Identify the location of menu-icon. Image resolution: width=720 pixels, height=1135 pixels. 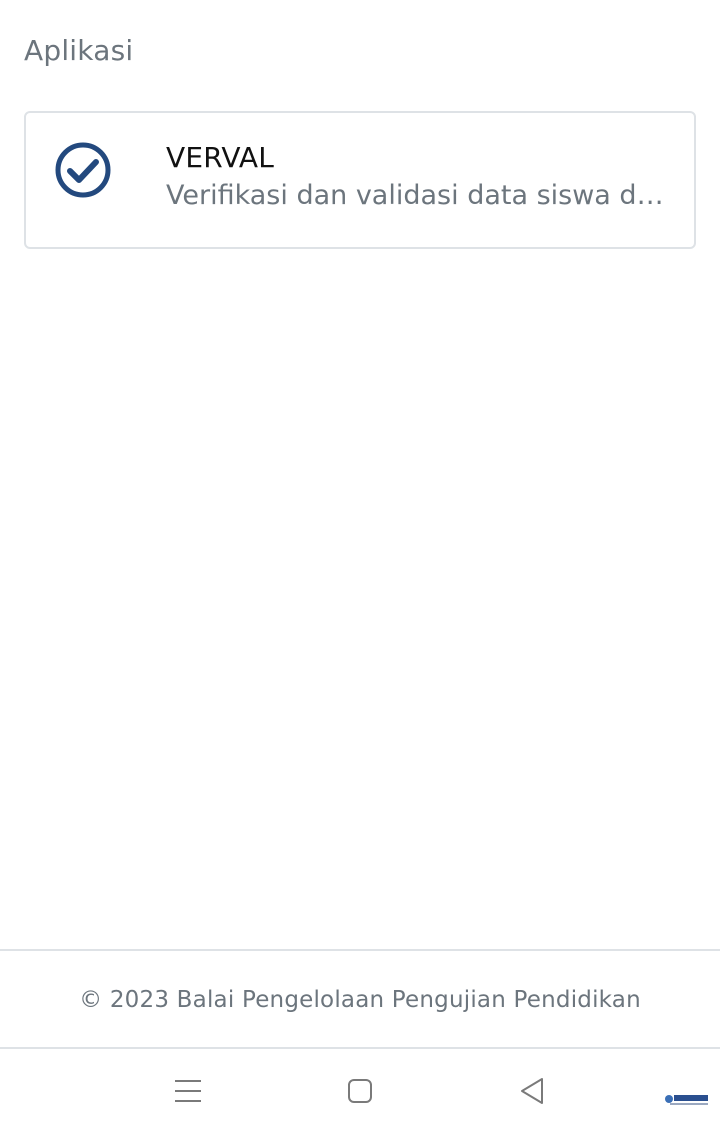
(188, 1091).